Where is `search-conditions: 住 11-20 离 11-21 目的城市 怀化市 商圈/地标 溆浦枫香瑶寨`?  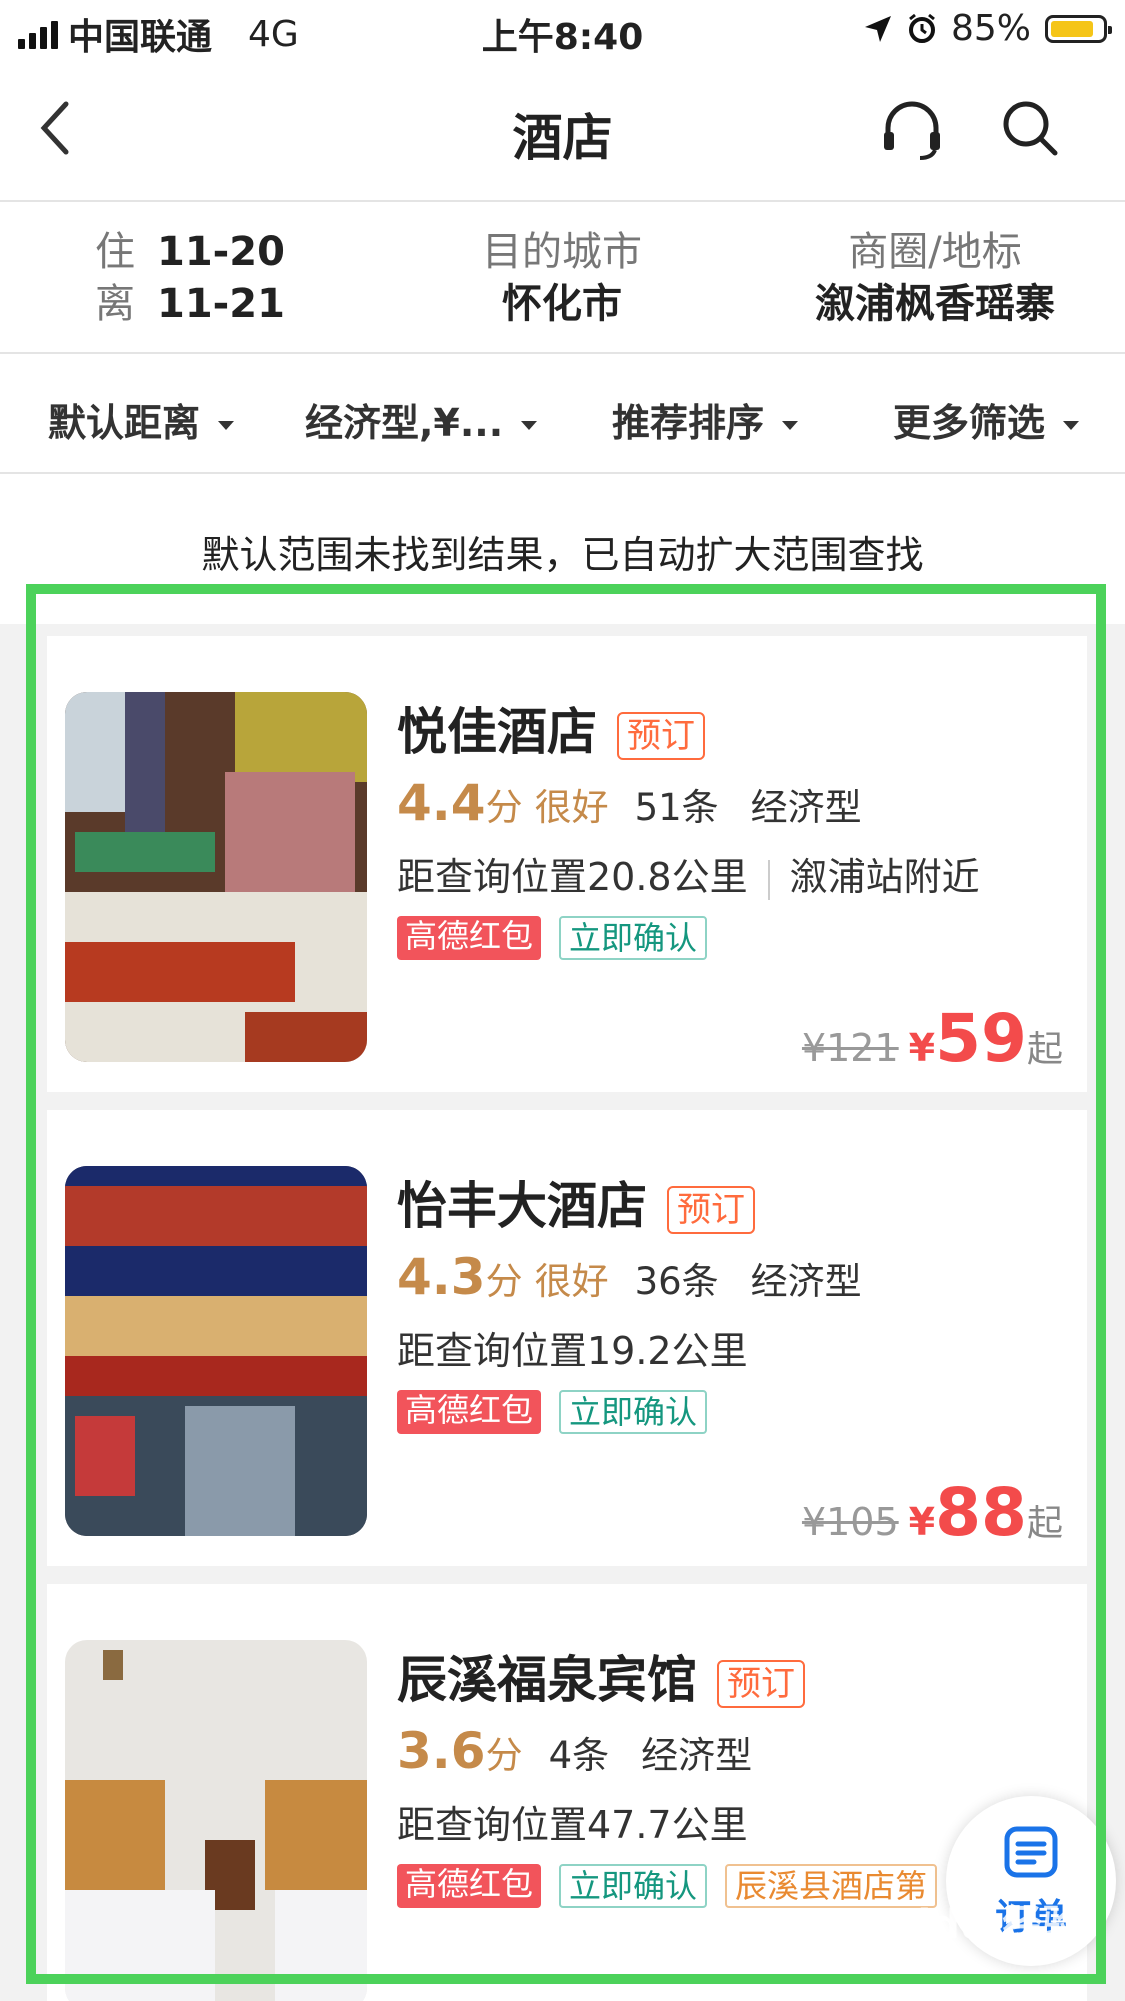 search-conditions: 住 11-20 离 11-21 目的城市 怀化市 商圈/地标 溆浦枫香瑶寨 is located at coordinates (562, 278).